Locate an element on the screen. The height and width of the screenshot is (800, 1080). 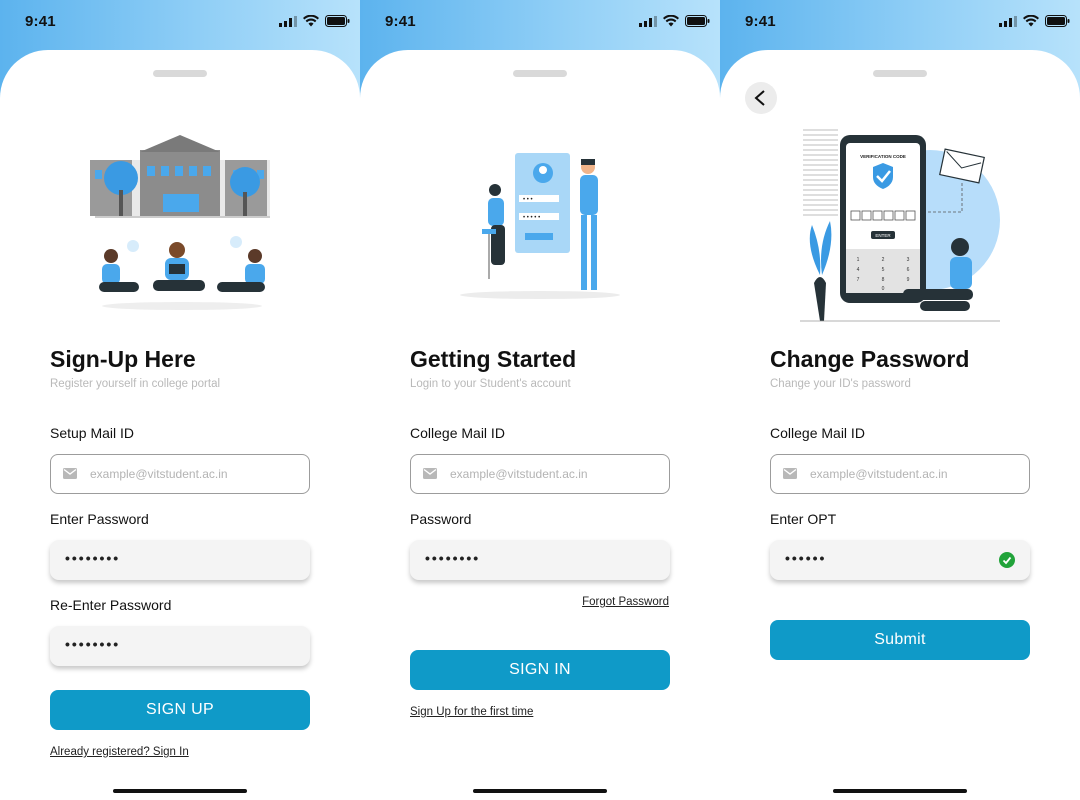
keypad-key: 0 is located at coordinates (883, 289).